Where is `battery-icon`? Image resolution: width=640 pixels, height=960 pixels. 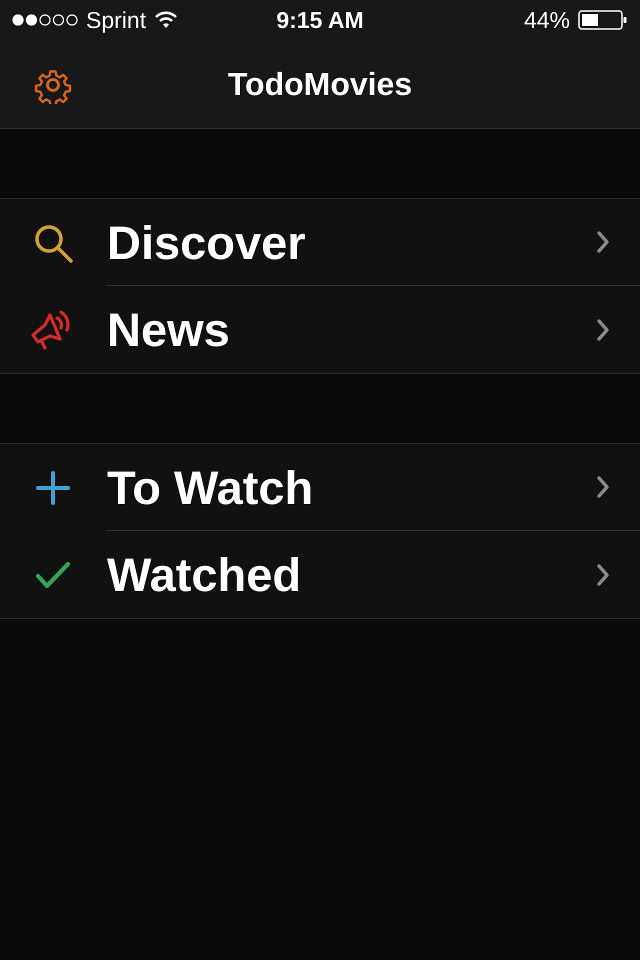
battery-icon is located at coordinates (603, 20).